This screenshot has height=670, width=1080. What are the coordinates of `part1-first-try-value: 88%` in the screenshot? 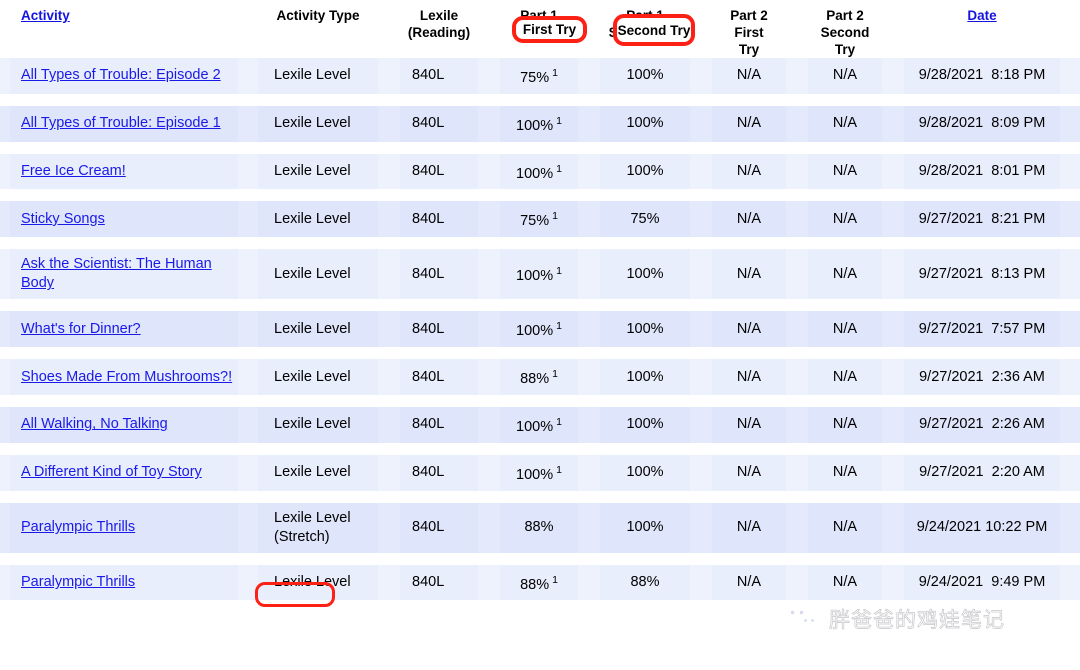 It's located at (535, 378).